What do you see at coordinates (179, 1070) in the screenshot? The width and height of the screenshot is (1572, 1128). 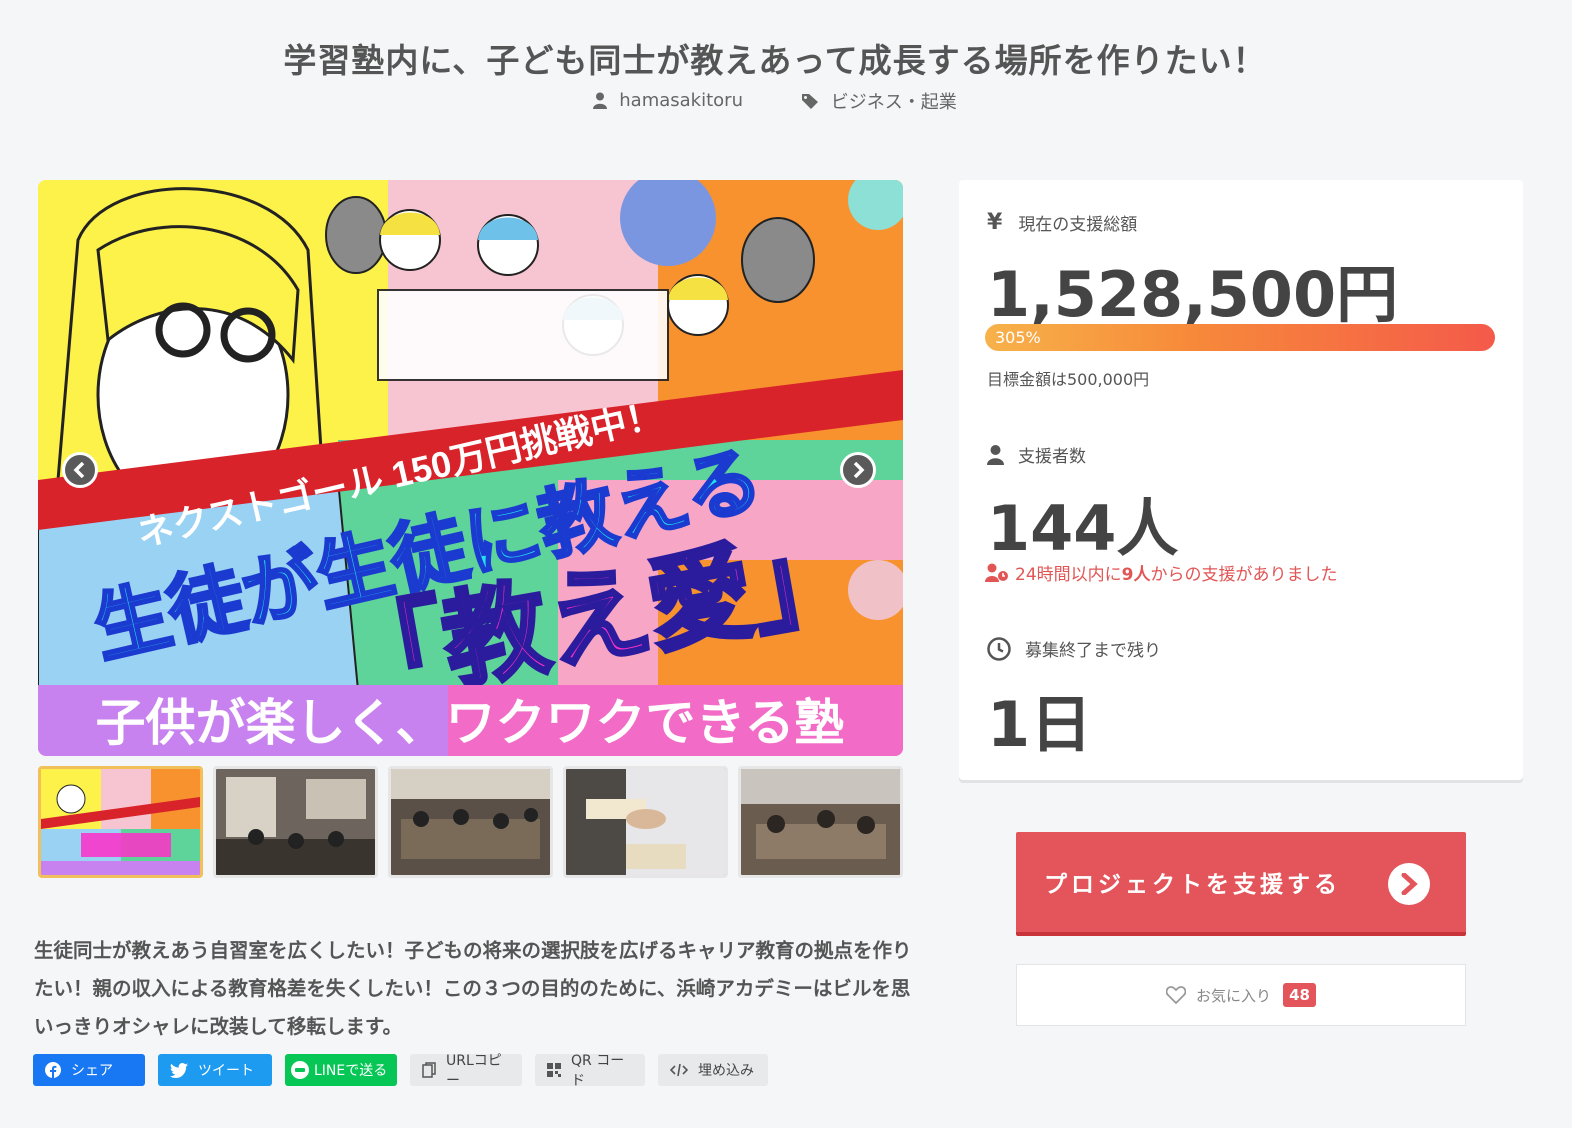 I see `twitter-icon` at bounding box center [179, 1070].